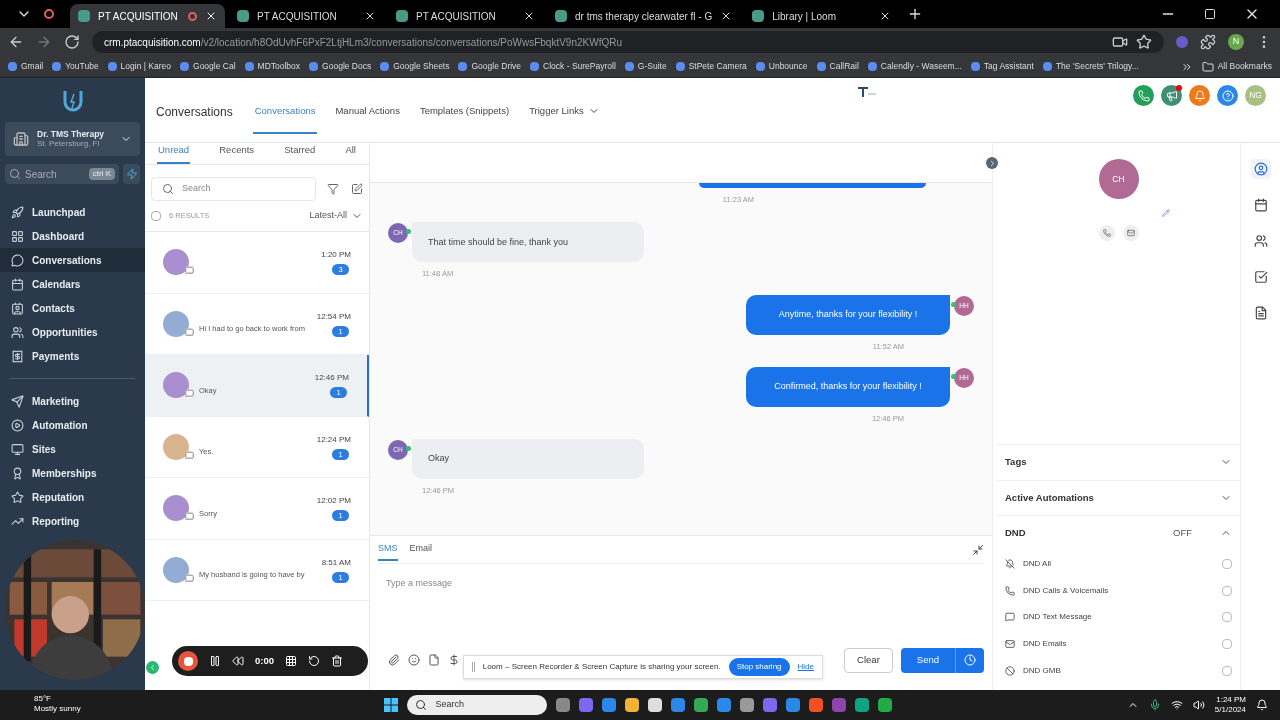  I want to click on all-bookmarks: All Bookmarks, so click(1236, 66).